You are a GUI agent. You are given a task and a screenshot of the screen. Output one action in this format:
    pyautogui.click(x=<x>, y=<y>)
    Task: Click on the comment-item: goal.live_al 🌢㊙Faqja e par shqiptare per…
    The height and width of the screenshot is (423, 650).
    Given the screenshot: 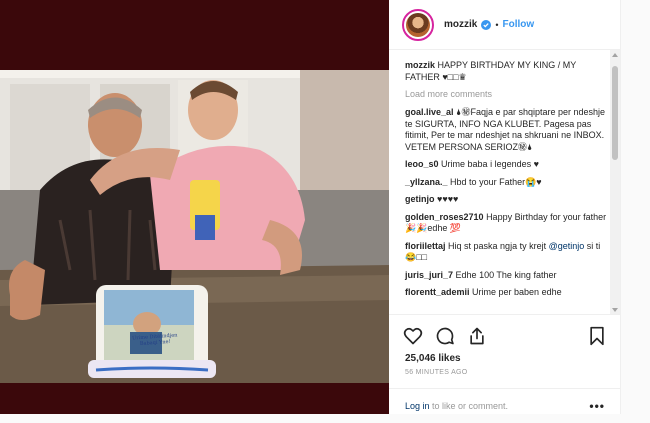 What is the action you would take?
    pyautogui.click(x=506, y=130)
    